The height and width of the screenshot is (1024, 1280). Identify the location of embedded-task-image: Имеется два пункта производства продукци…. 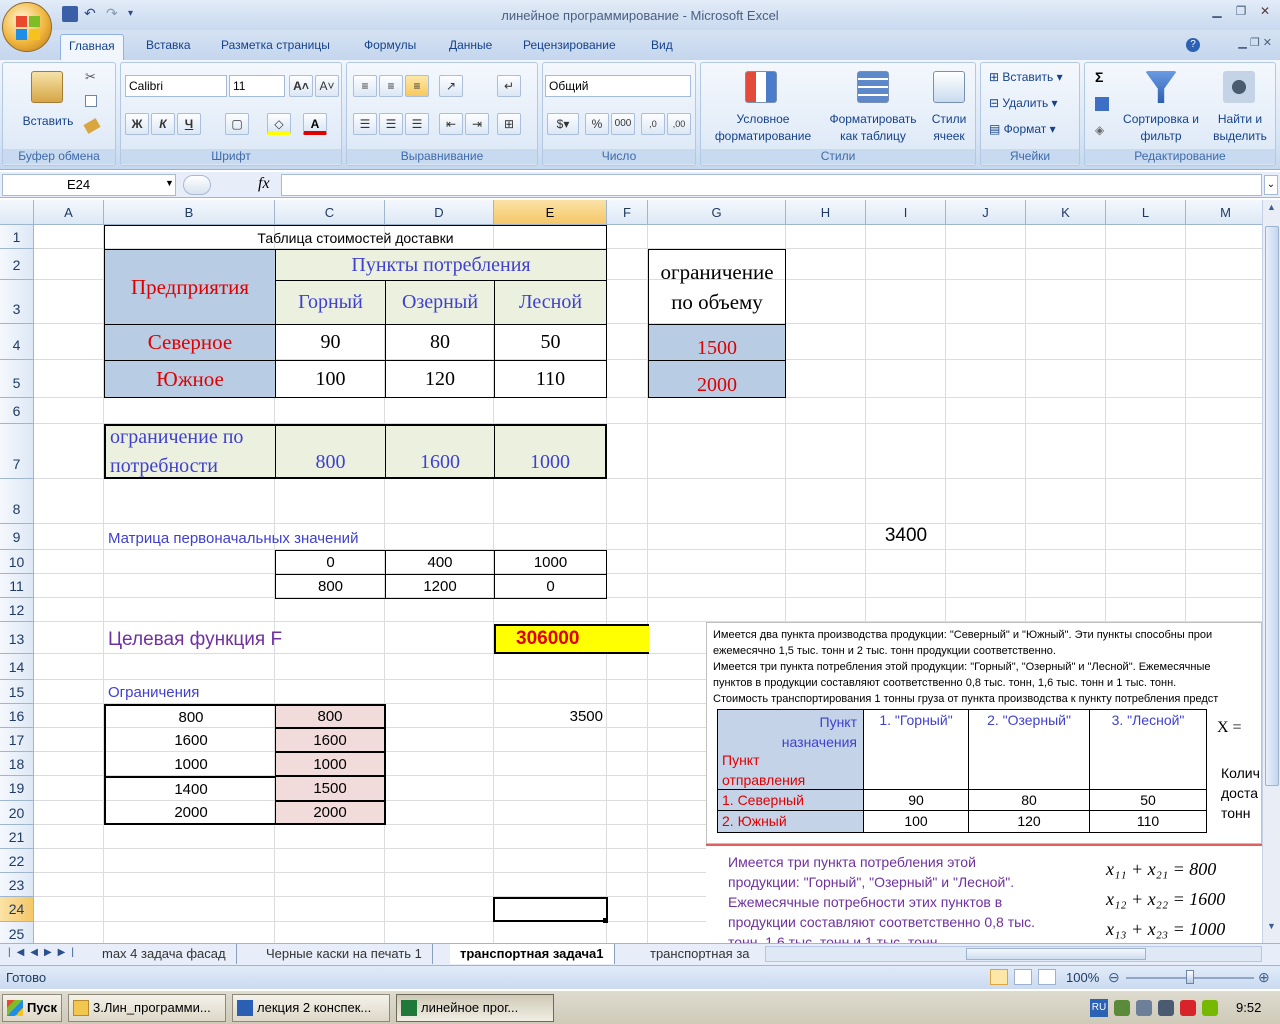
(984, 733).